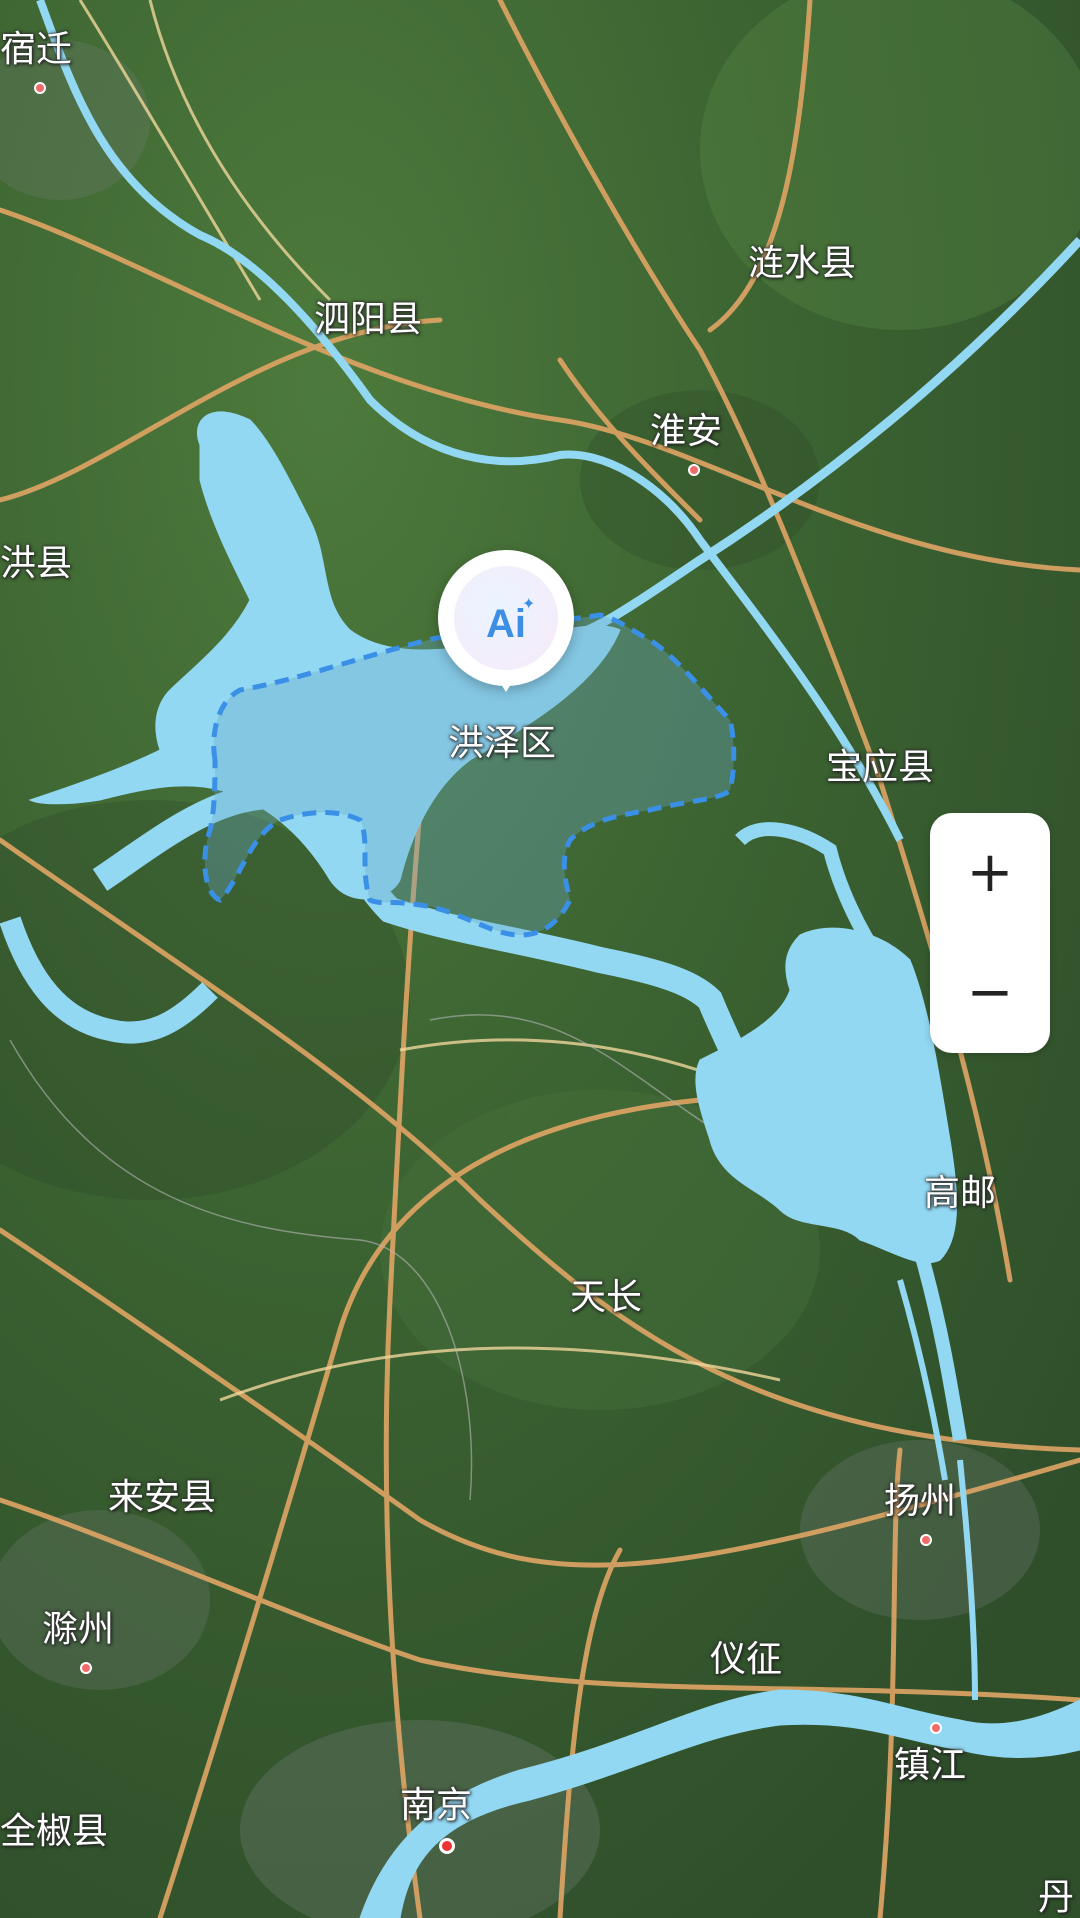 The height and width of the screenshot is (1918, 1080). What do you see at coordinates (802, 264) in the screenshot?
I see `place-label-lianshui: 涟水县` at bounding box center [802, 264].